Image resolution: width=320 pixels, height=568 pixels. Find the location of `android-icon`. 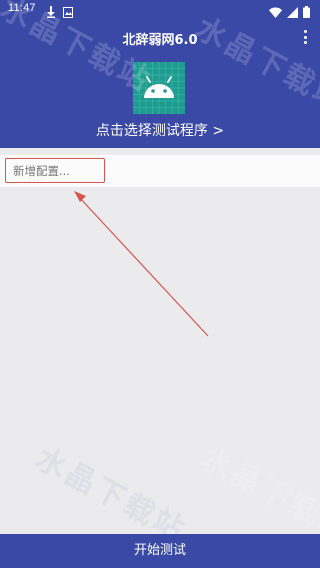

android-icon is located at coordinates (159, 88).